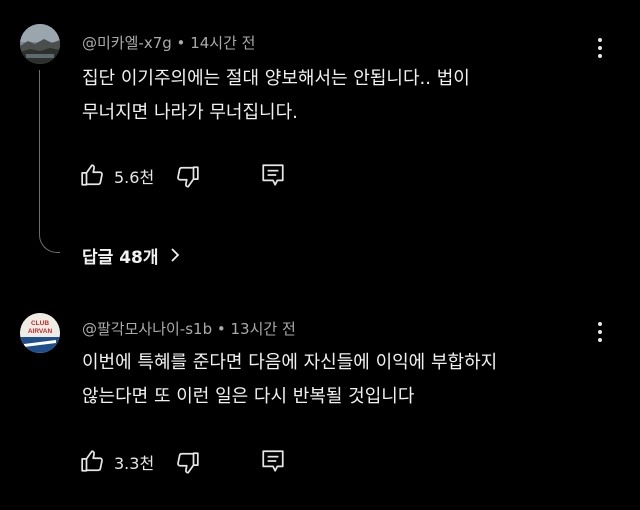  I want to click on author-name: @팔각모사나이-s1b, so click(147, 329).